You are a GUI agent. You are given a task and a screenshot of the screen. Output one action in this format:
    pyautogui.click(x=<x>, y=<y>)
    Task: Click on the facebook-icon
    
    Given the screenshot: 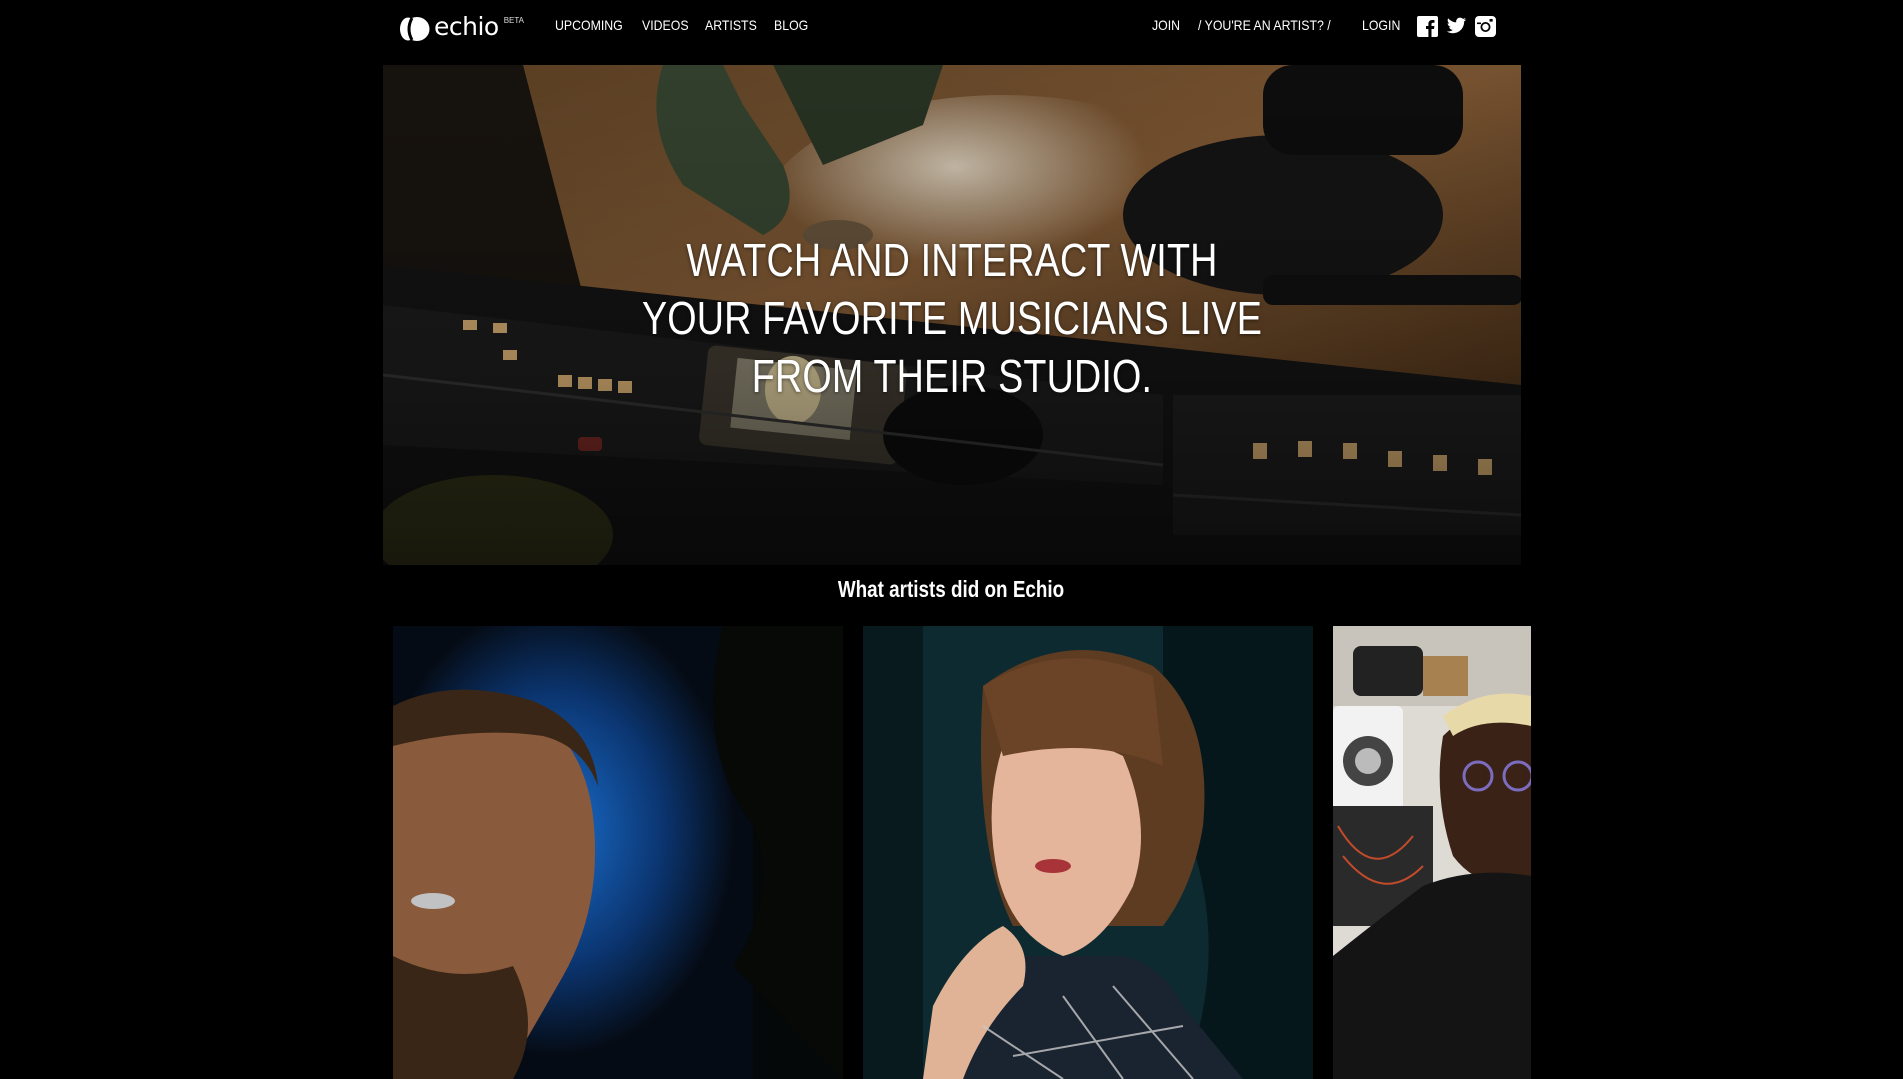 What is the action you would take?
    pyautogui.click(x=1427, y=26)
    